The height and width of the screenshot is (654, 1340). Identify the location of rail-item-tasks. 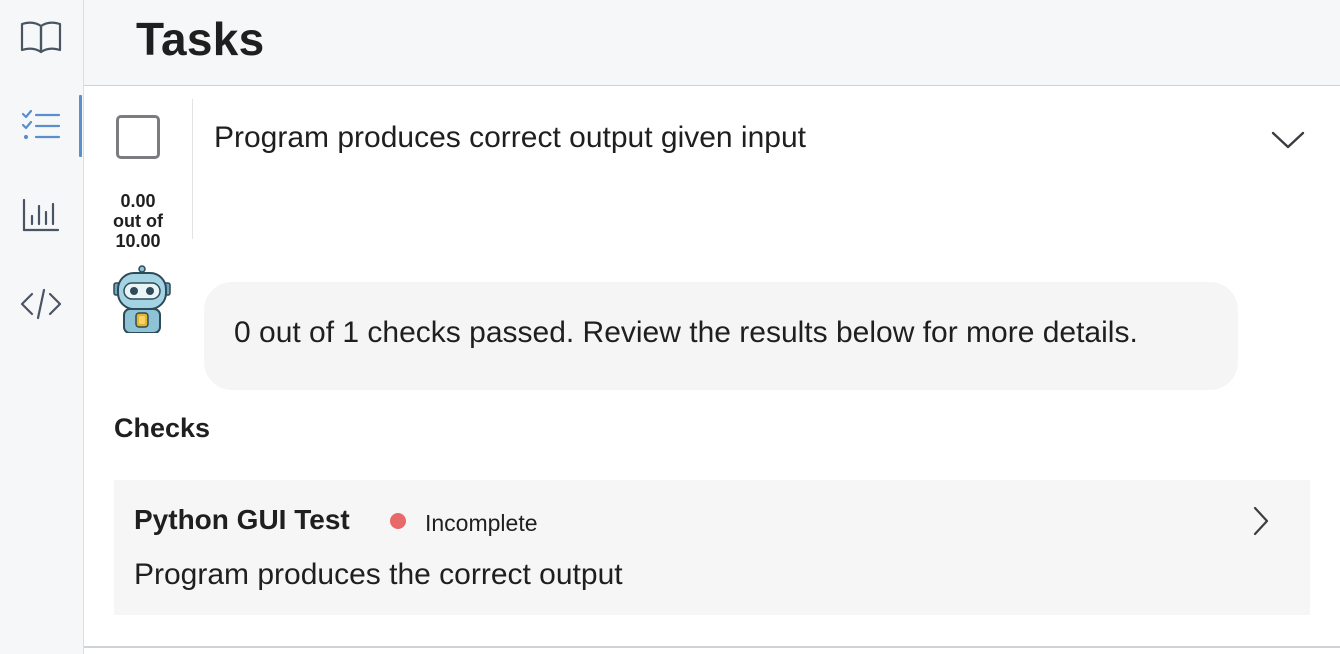
(41, 126).